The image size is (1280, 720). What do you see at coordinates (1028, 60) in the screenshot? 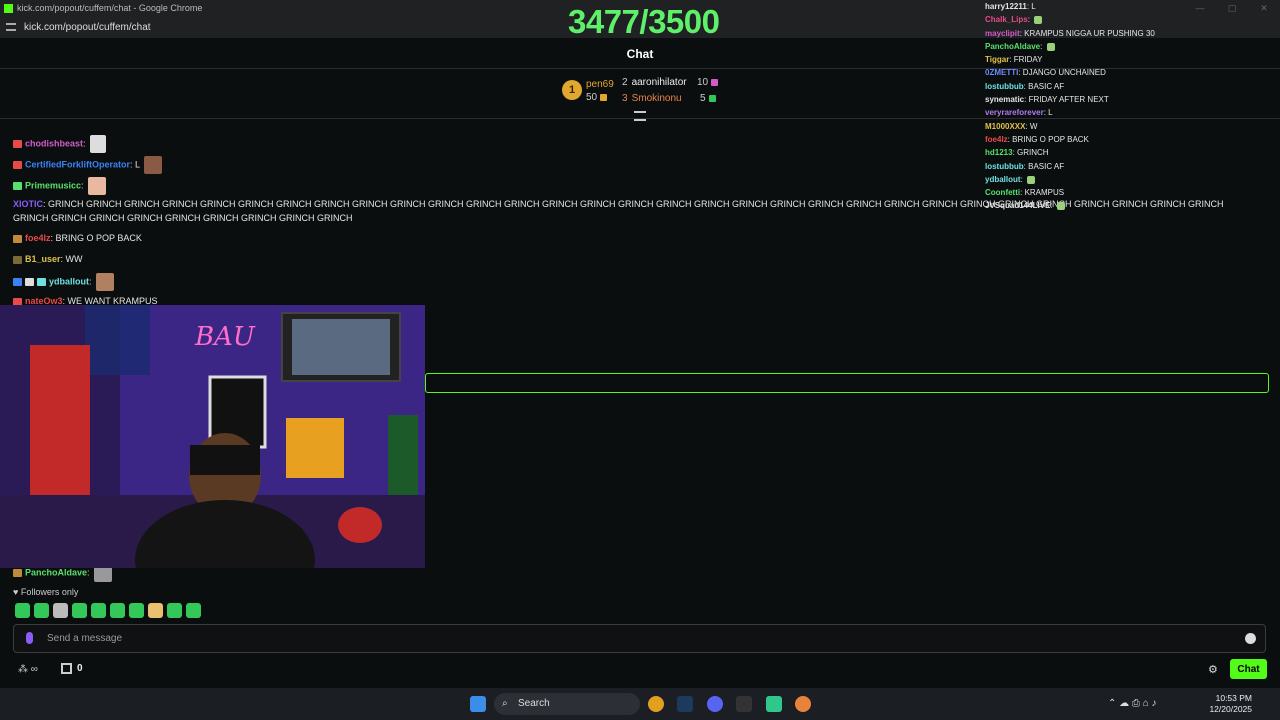
I see `overlay-text: FRIDAY` at bounding box center [1028, 60].